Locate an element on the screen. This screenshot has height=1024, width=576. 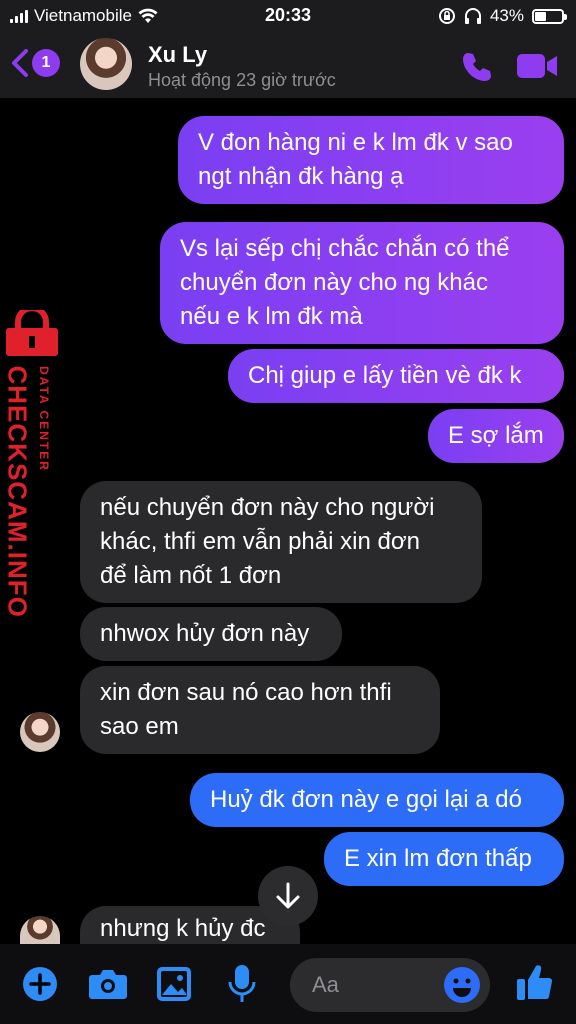
camera-icon is located at coordinates (108, 984).